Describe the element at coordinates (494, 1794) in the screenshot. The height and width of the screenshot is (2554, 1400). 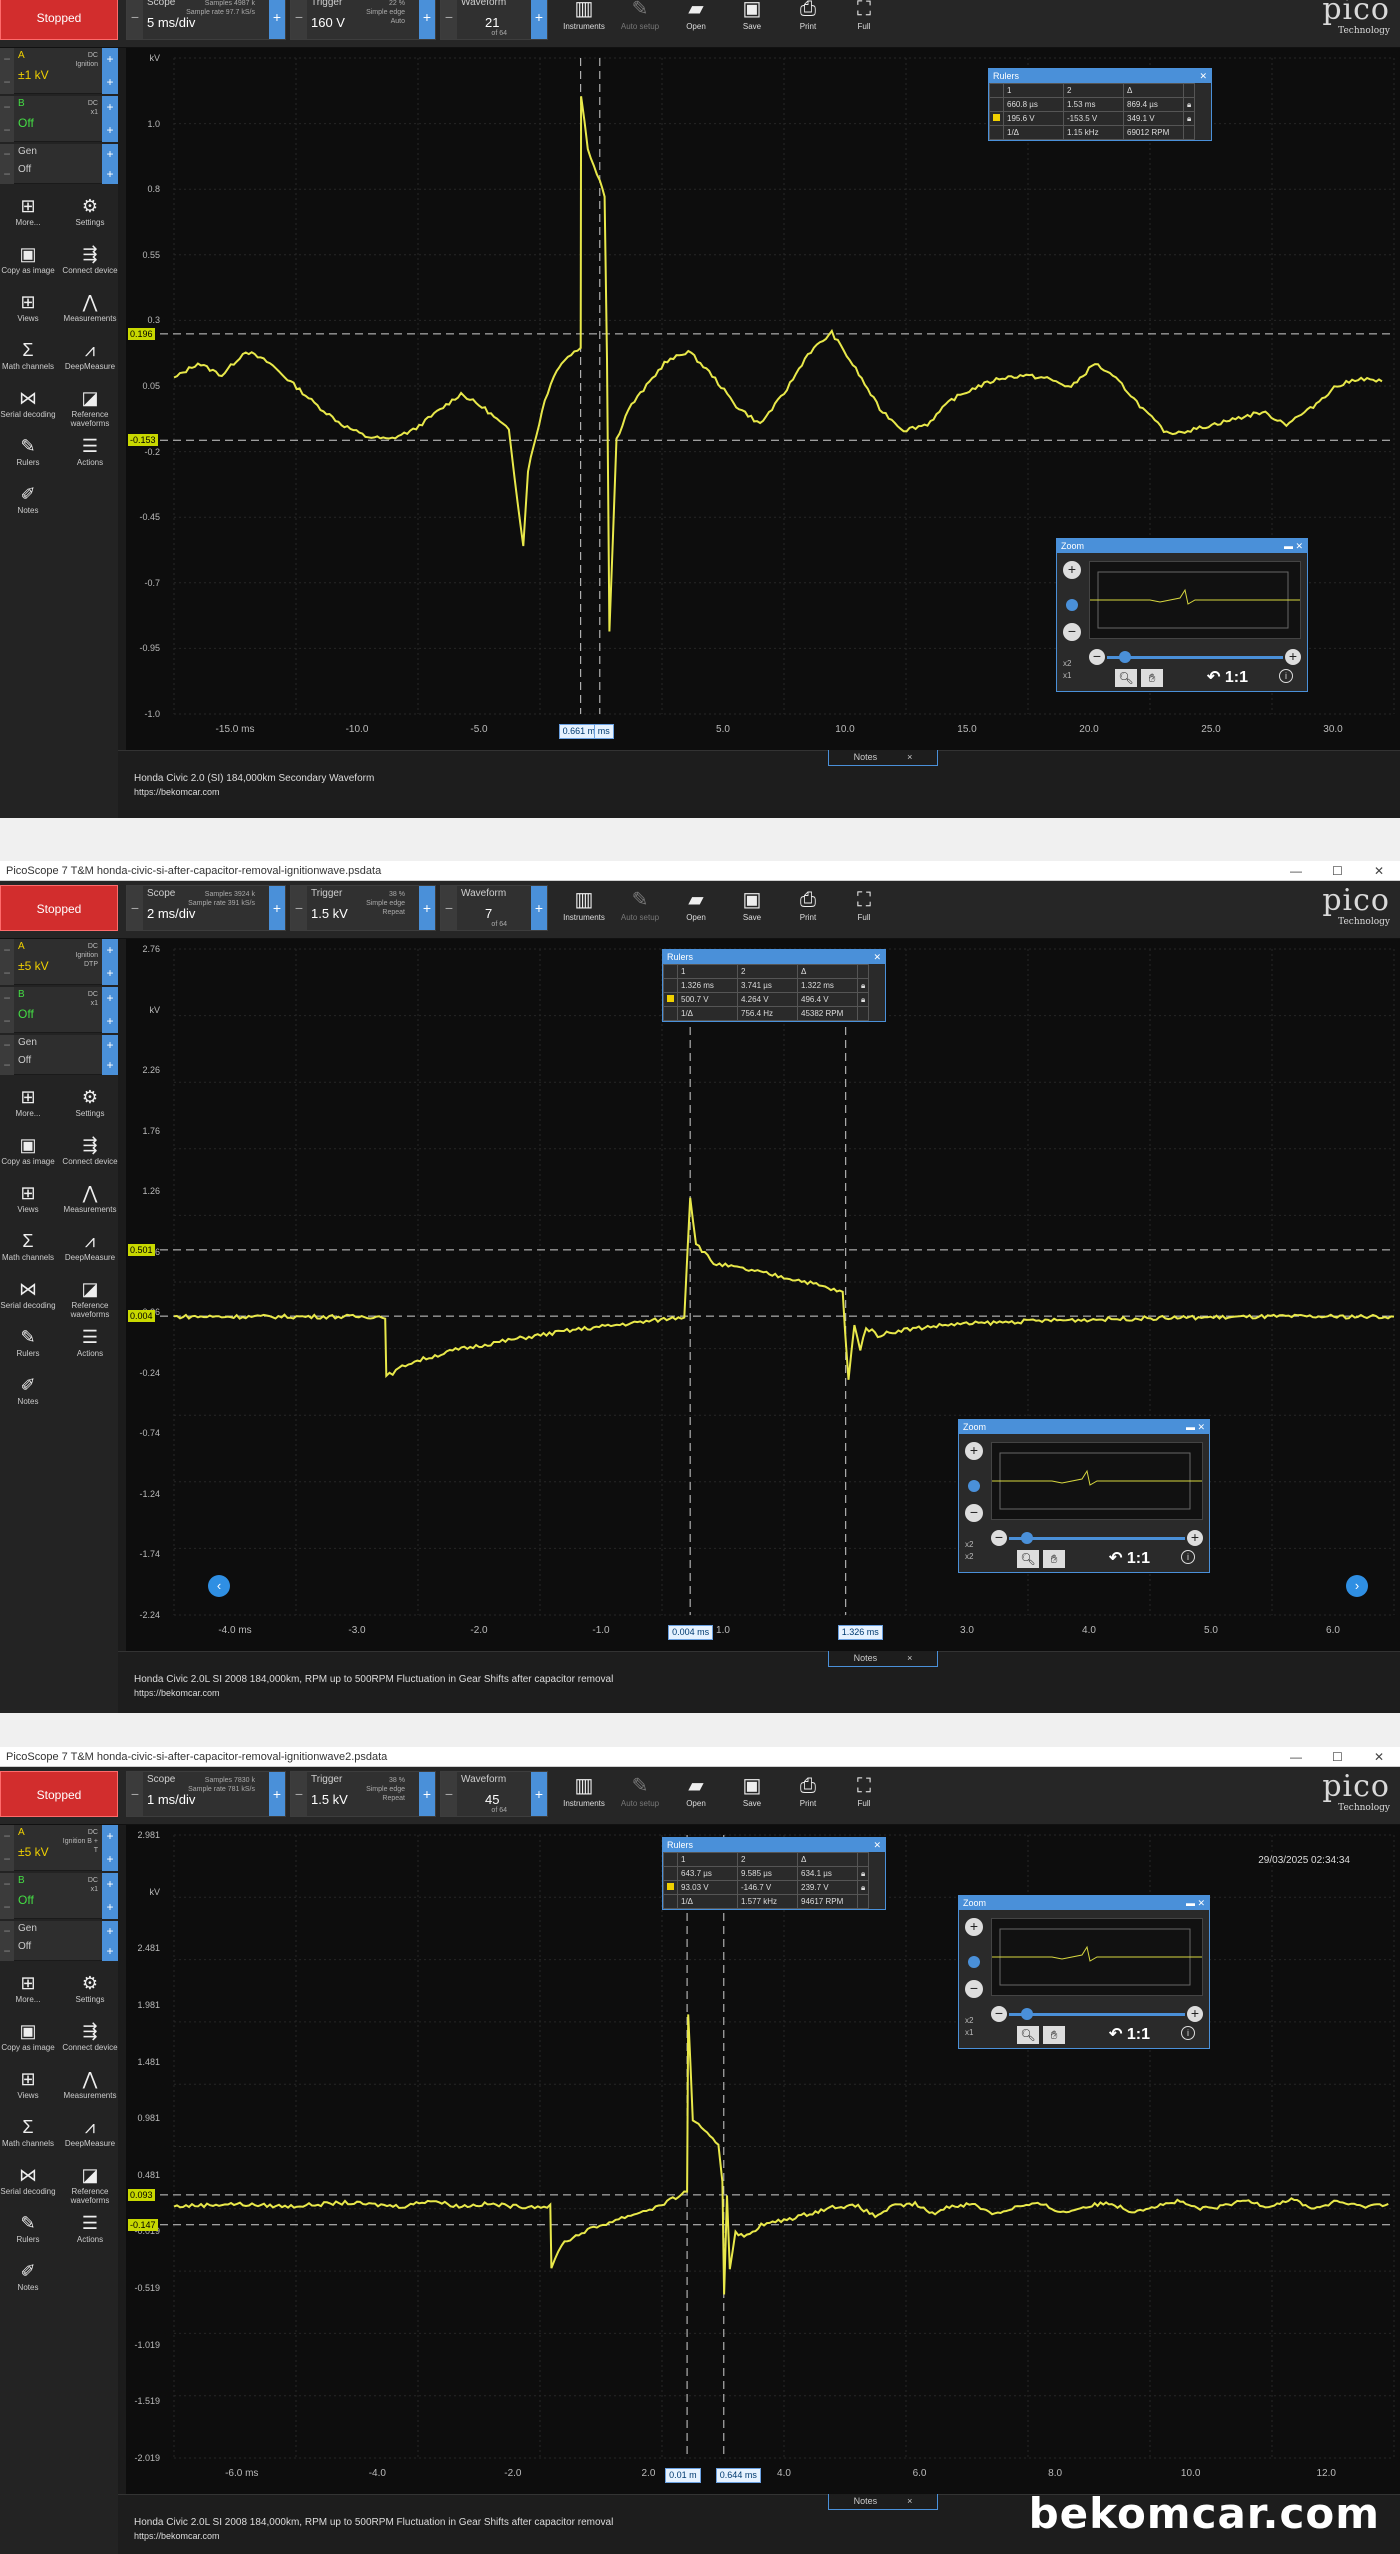
I see `waveform-selector: − Waveform 45 of 64 +` at that location.